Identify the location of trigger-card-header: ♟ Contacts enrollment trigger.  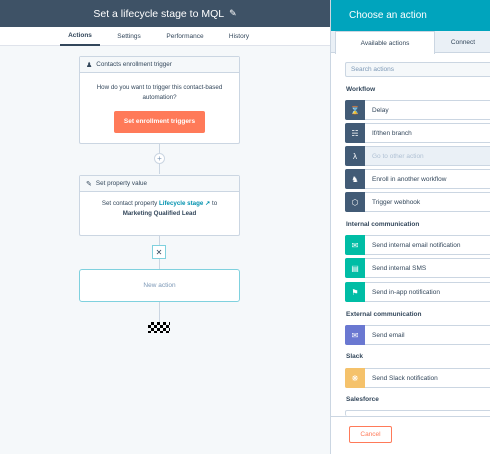
(159, 65).